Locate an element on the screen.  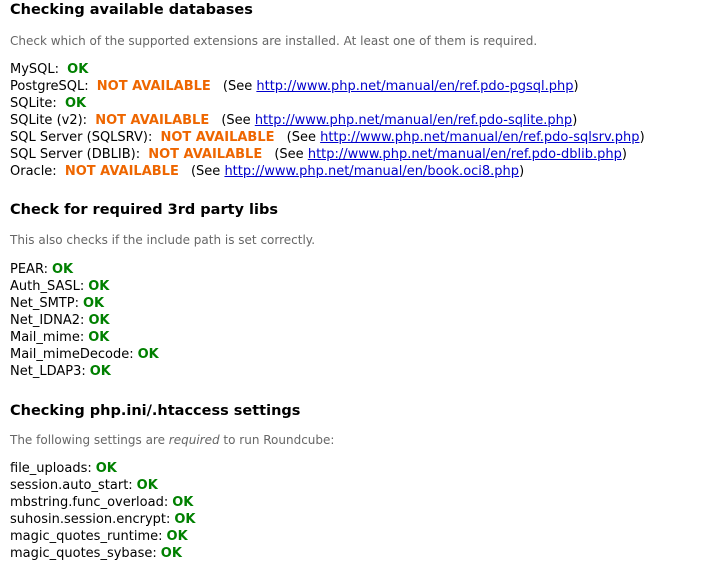
db-name: SQL Server (DBLIB): is located at coordinates (75, 154).